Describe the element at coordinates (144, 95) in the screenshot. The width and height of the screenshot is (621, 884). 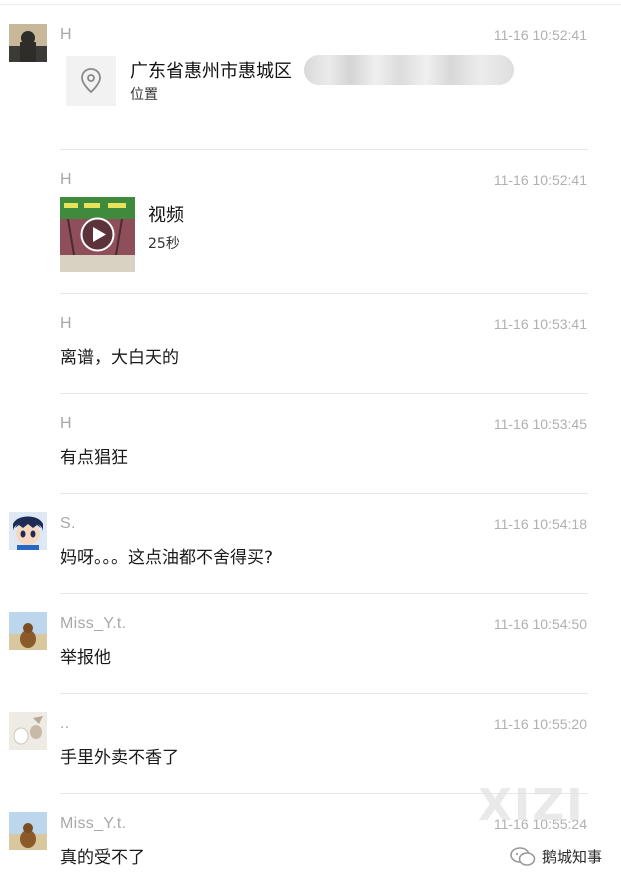
I see `location-subtitle: 位置` at that location.